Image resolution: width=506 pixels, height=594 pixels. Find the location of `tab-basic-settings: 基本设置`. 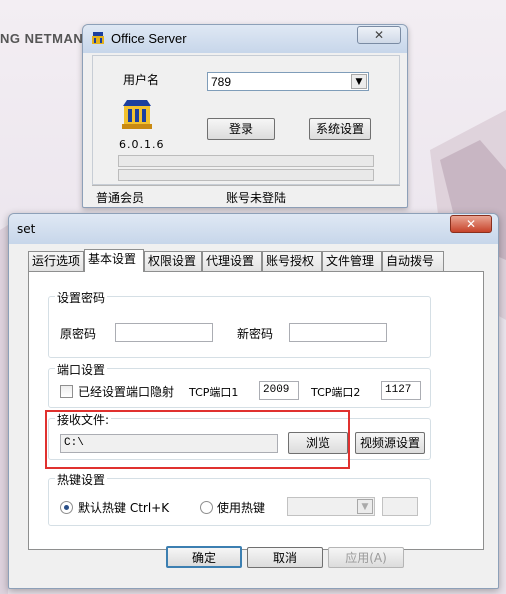

tab-basic-settings: 基本设置 is located at coordinates (114, 260).